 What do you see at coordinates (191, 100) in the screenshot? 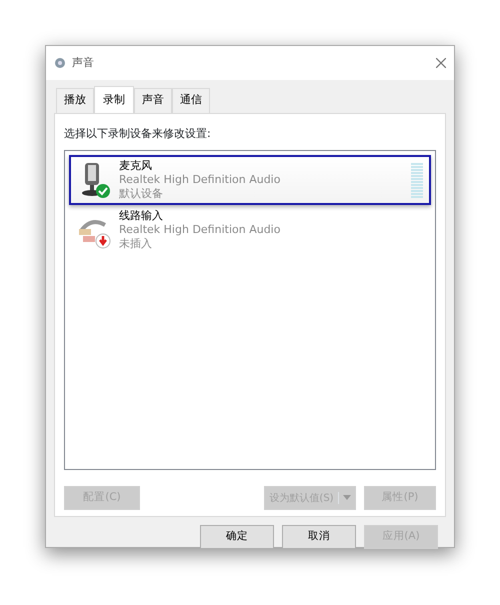
I see `tab: 通信` at bounding box center [191, 100].